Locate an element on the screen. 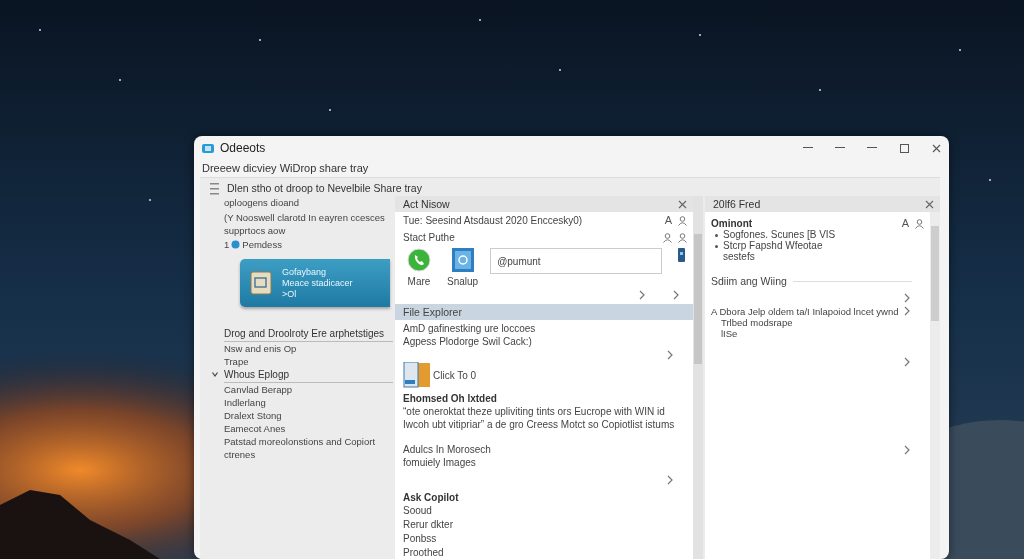 The width and height of the screenshot is (1024, 559). entry-text: lISe is located at coordinates (729, 333).